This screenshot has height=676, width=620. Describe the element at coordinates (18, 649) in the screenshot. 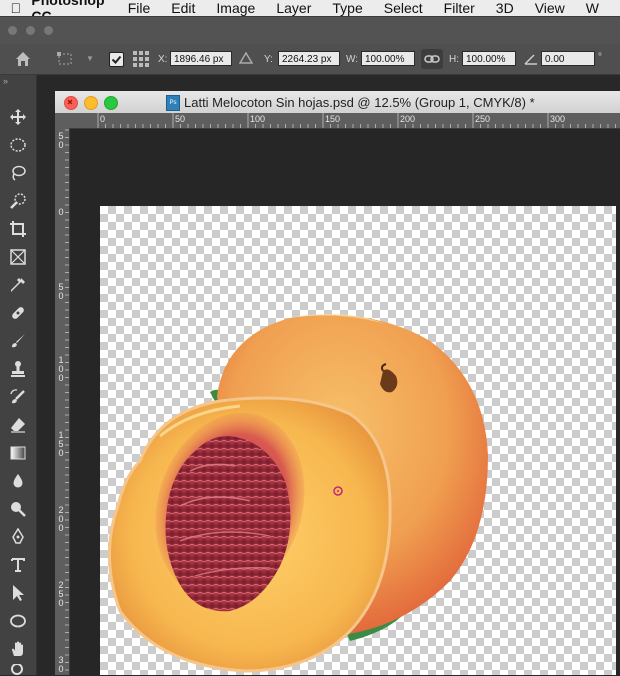

I see `hand-tool-icon` at that location.